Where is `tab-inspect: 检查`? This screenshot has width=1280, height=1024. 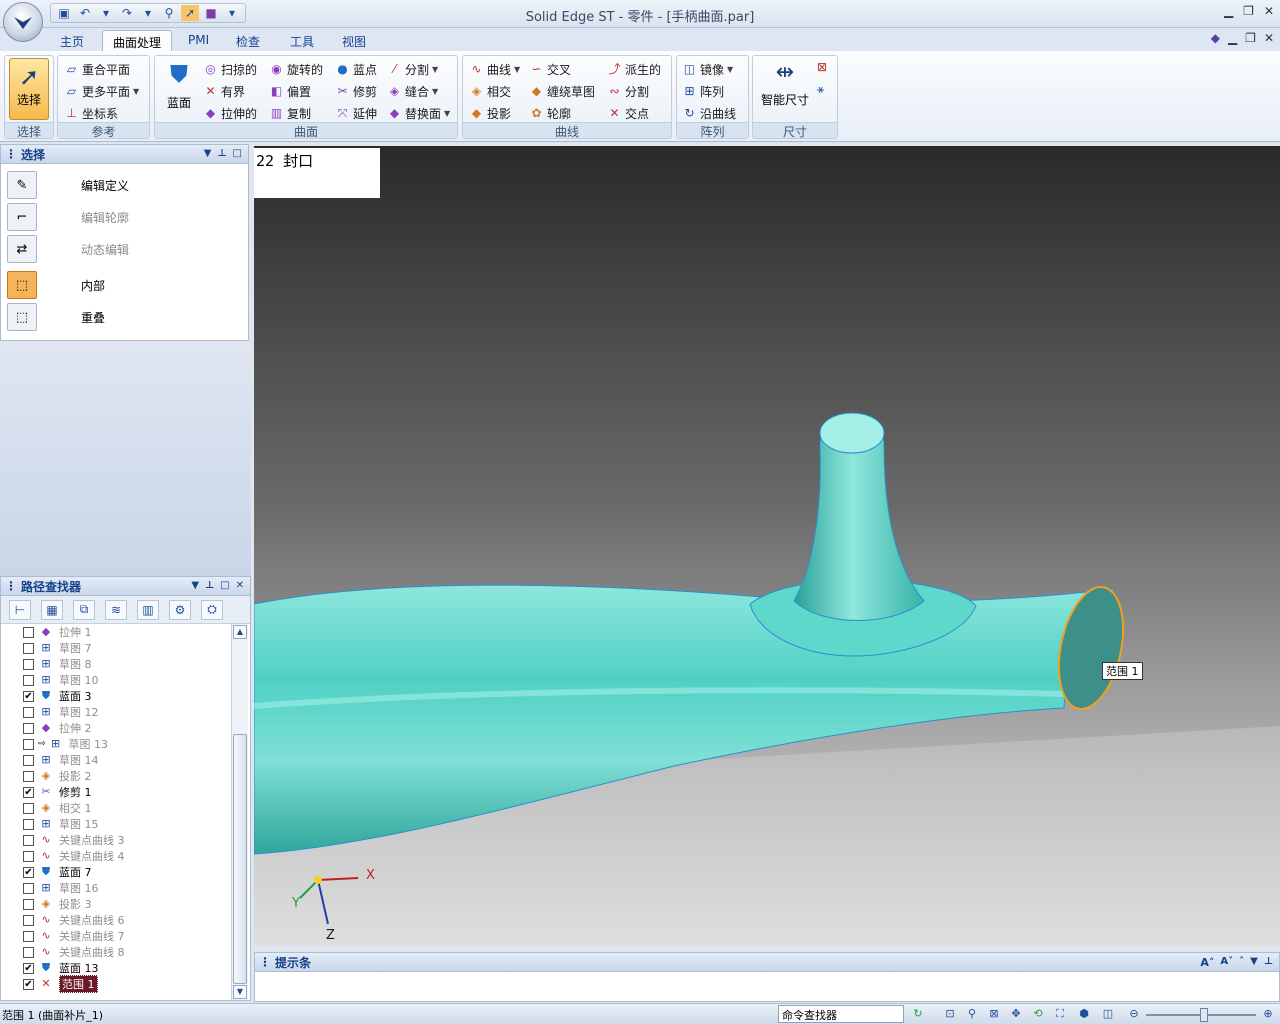
tab-inspect: 检查 is located at coordinates (248, 41).